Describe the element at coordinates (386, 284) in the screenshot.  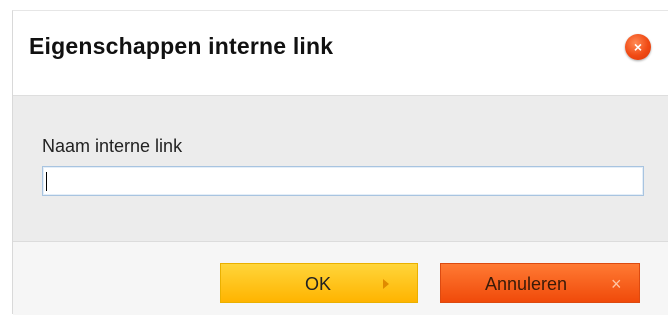
I see `arrow-right-icon` at that location.